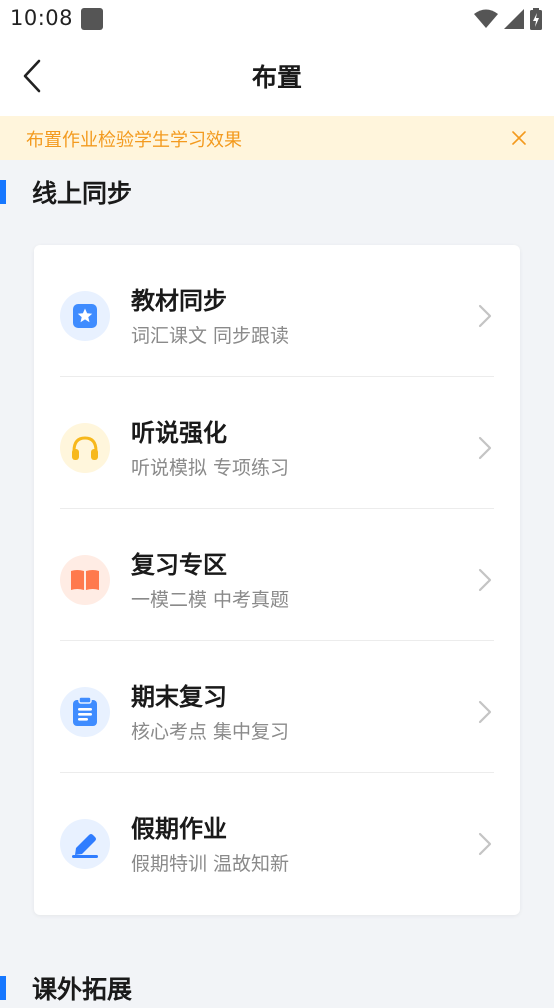  I want to click on item-title: 听说强化, so click(179, 433).